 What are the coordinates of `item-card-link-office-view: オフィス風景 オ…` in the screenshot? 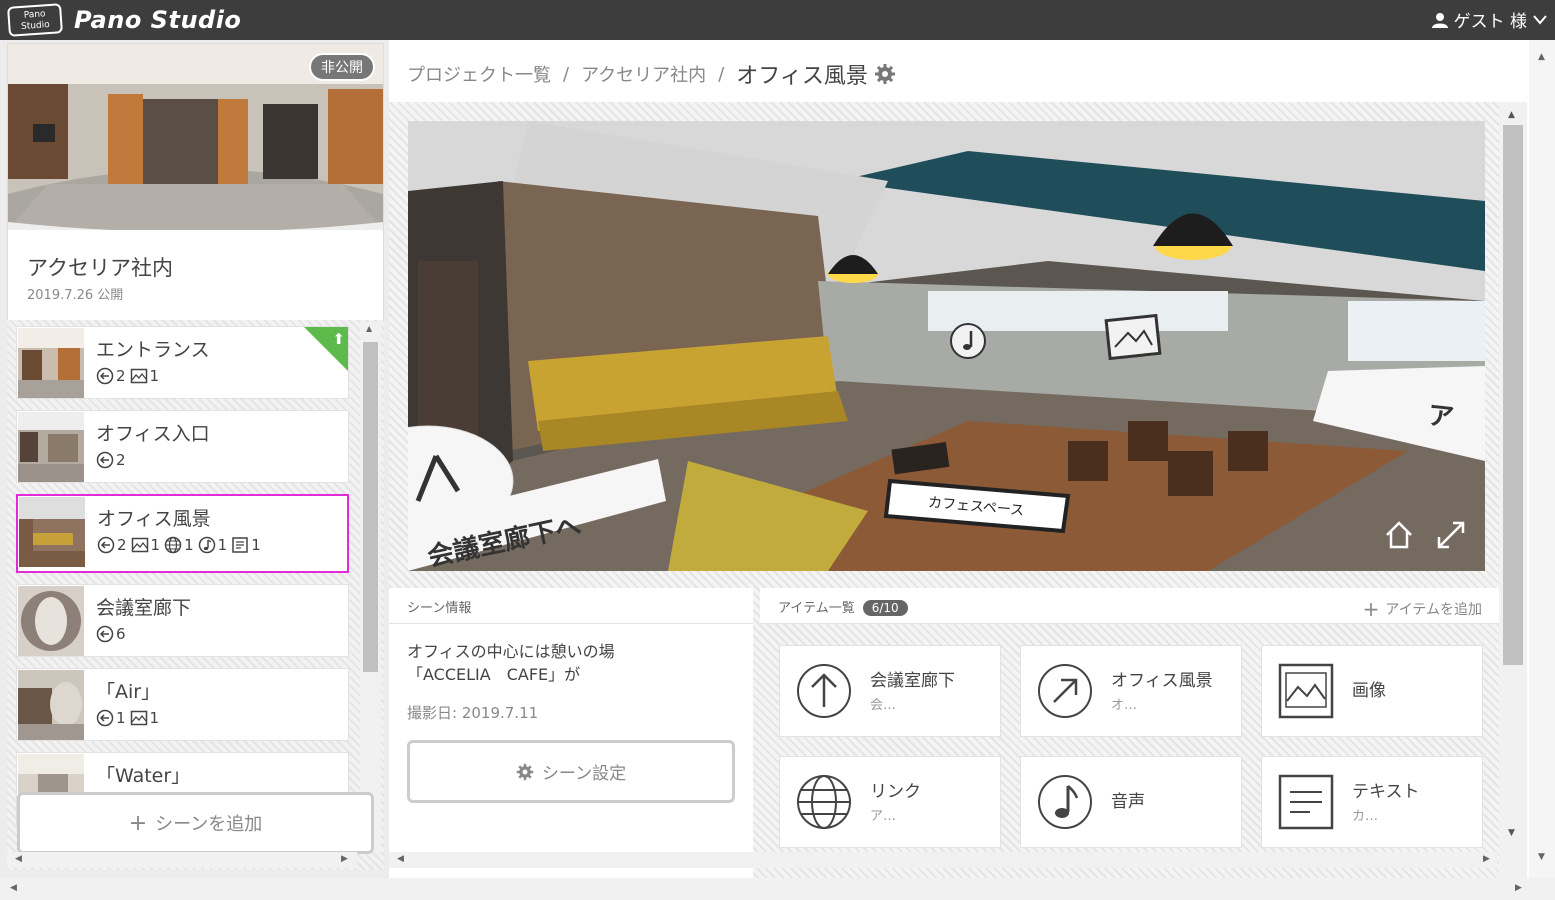 It's located at (1131, 691).